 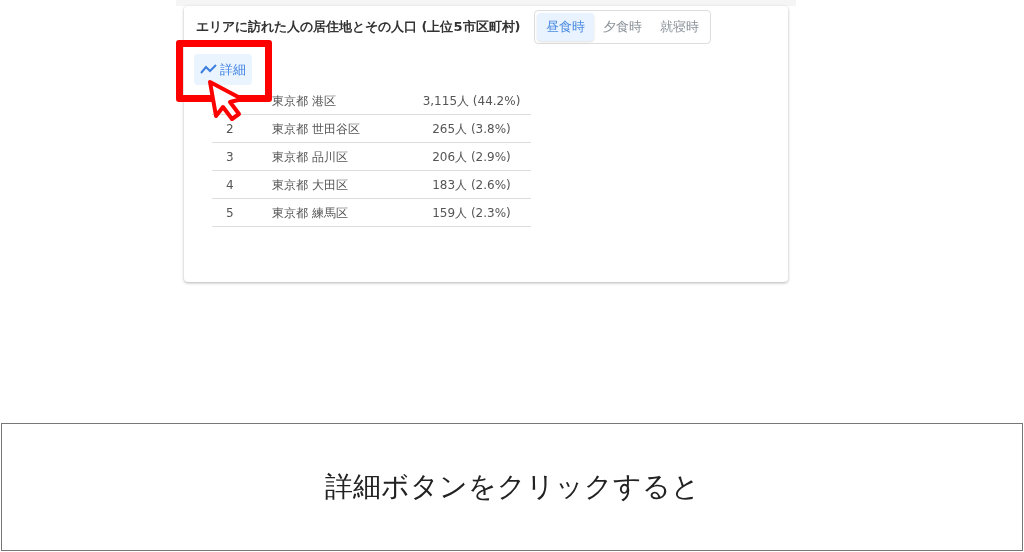 What do you see at coordinates (623, 27) in the screenshot?
I see `time-tab: 夕食時` at bounding box center [623, 27].